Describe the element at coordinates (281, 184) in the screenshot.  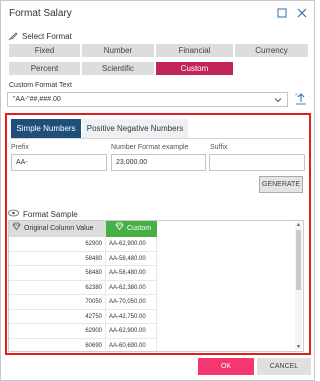
I see `generate-button: GENERATE` at that location.